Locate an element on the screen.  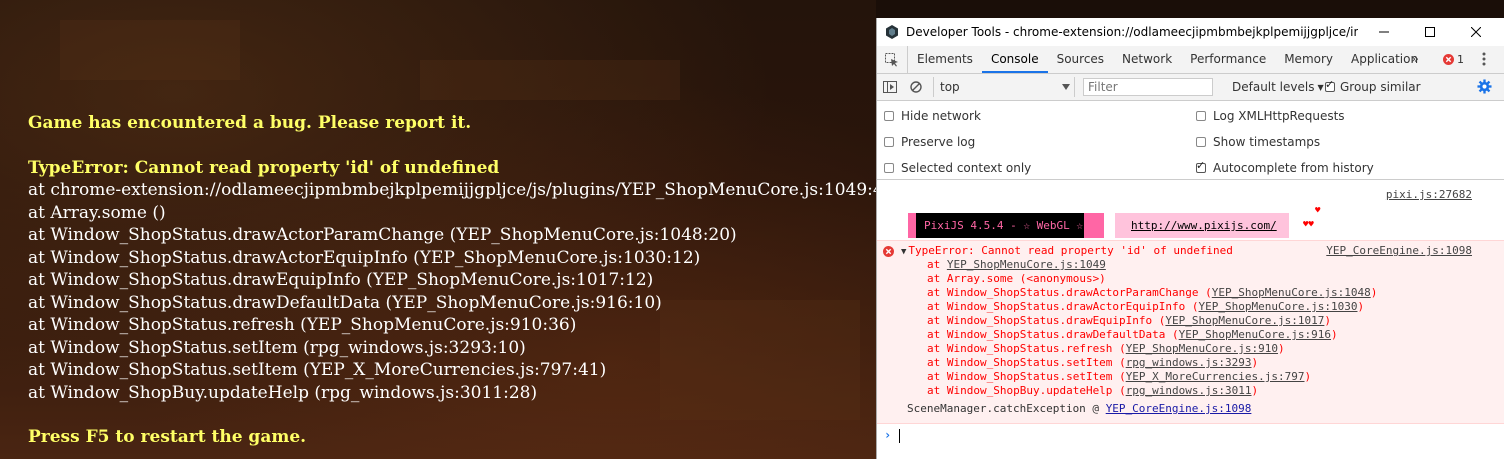
stack-frame-link: rpg_windows.js:3011 is located at coordinates (1189, 390).